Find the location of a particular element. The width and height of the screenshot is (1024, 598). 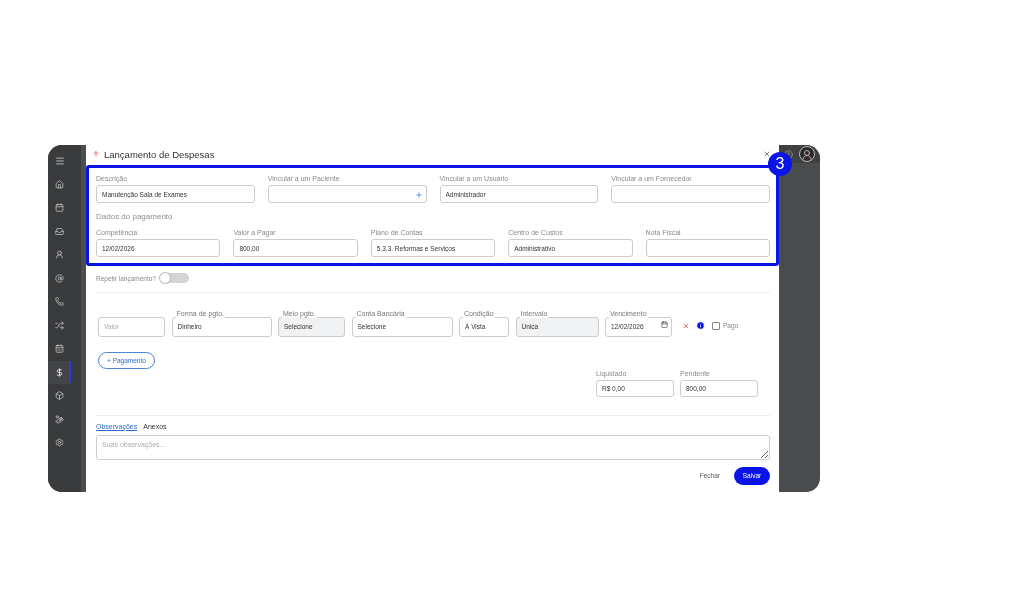

dollar-icon is located at coordinates (59, 372).